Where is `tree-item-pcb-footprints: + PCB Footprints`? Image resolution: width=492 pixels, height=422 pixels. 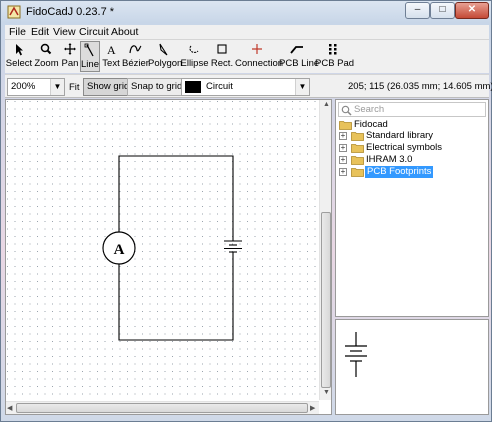
tree-item-pcb-footprints: + PCB Footprints is located at coordinates (411, 172).